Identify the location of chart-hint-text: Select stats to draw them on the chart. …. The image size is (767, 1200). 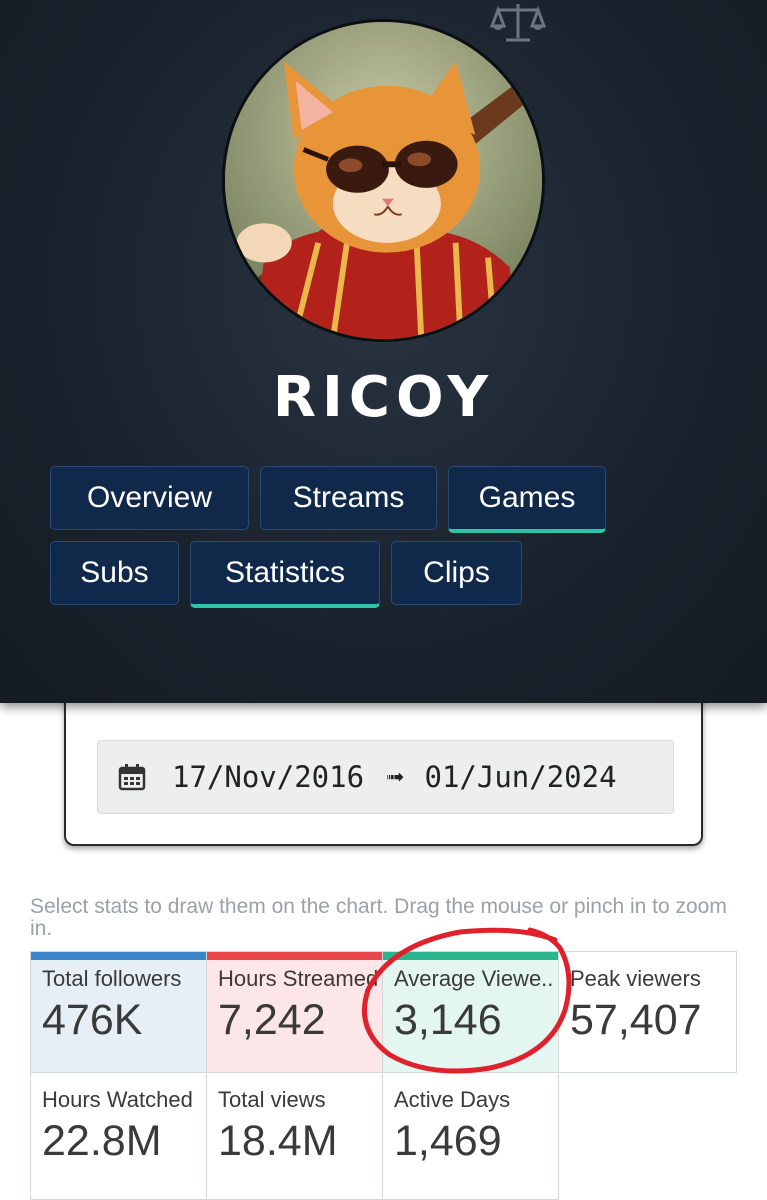
(378, 917).